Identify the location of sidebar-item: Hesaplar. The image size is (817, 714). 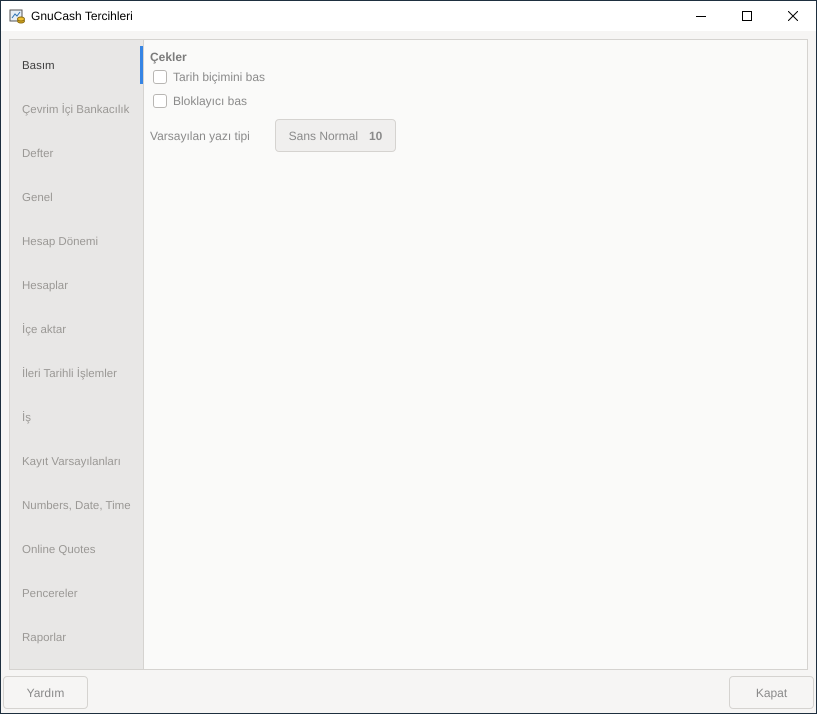
(76, 286).